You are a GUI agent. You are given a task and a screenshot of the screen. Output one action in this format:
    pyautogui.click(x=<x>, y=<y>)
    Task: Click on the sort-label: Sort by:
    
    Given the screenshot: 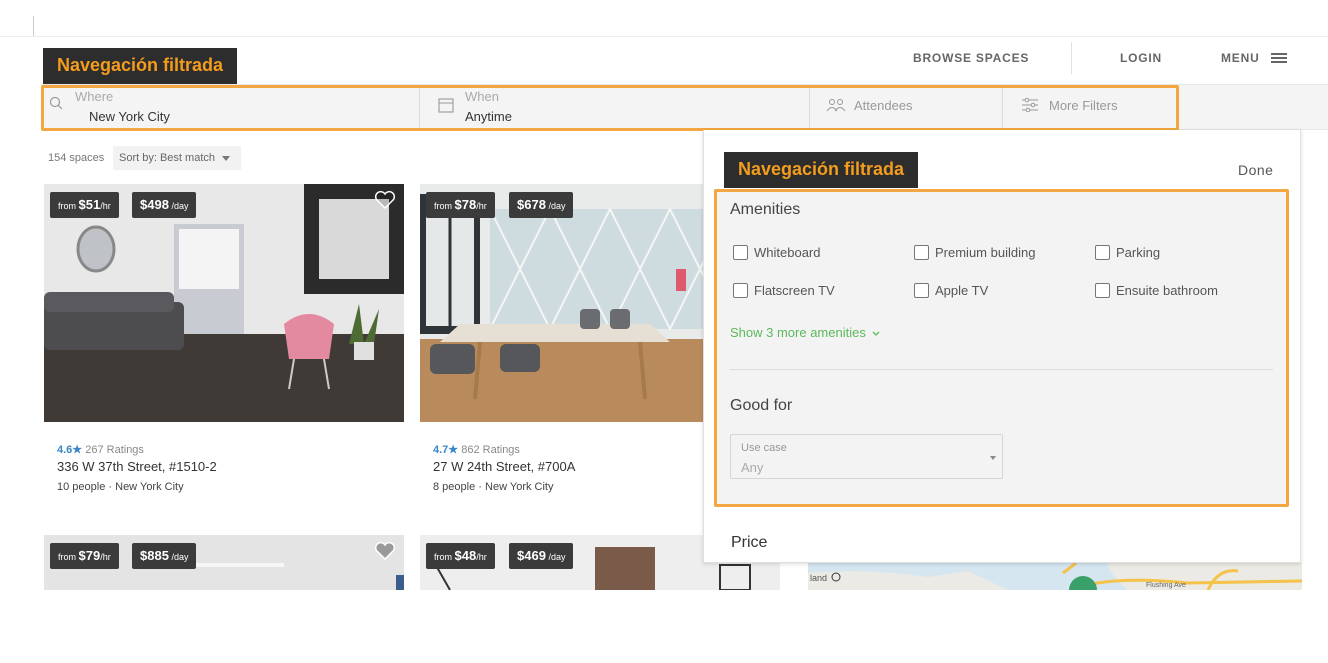 What is the action you would take?
    pyautogui.click(x=138, y=158)
    